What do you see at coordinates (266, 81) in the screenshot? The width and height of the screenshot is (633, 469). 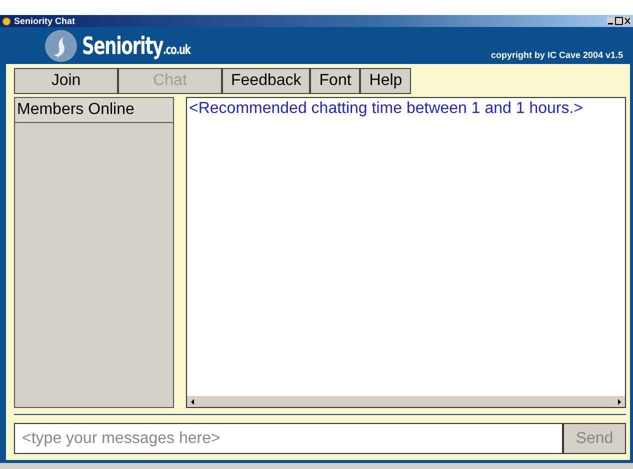 I see `nav-tab: Feedback` at bounding box center [266, 81].